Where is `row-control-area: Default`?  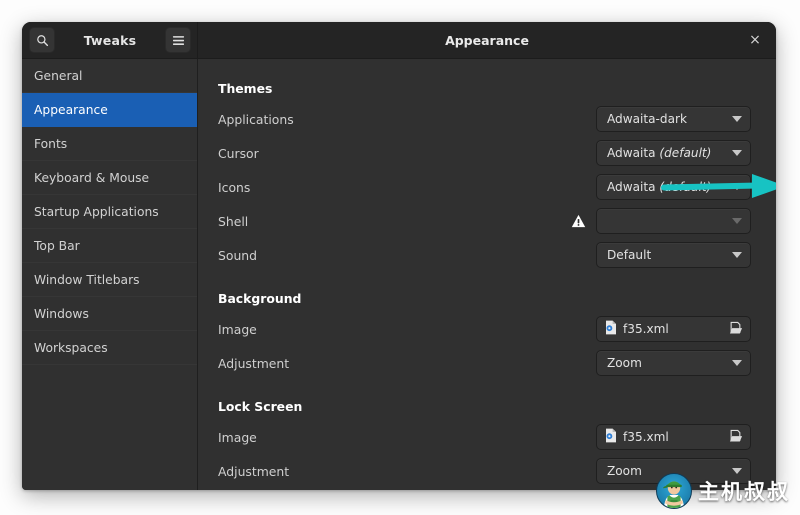
row-control-area: Default is located at coordinates (673, 255).